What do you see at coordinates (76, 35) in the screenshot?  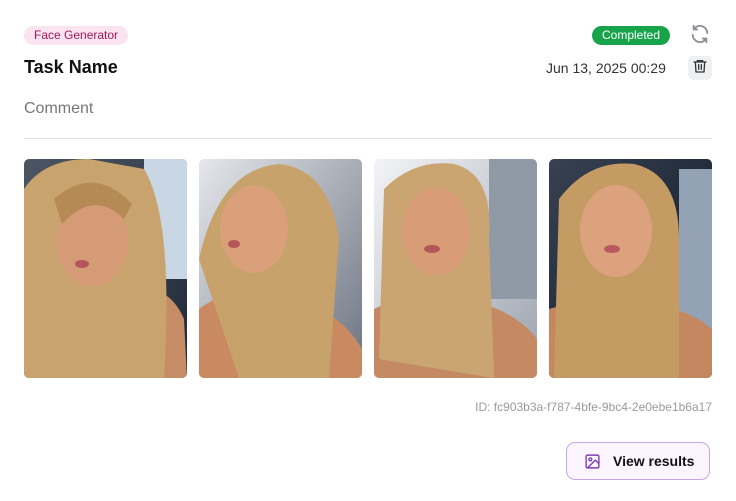 I see `generator-tag: Face Generator` at bounding box center [76, 35].